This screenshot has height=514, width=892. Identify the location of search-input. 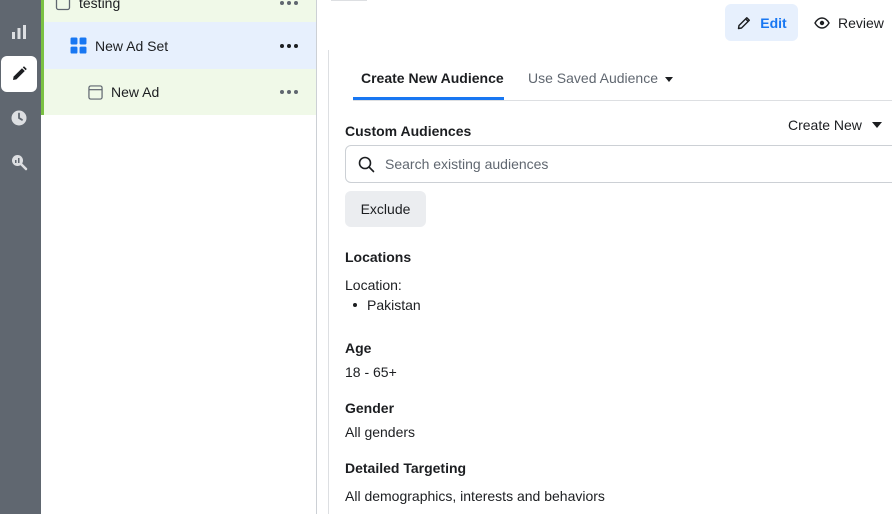
(625, 164).